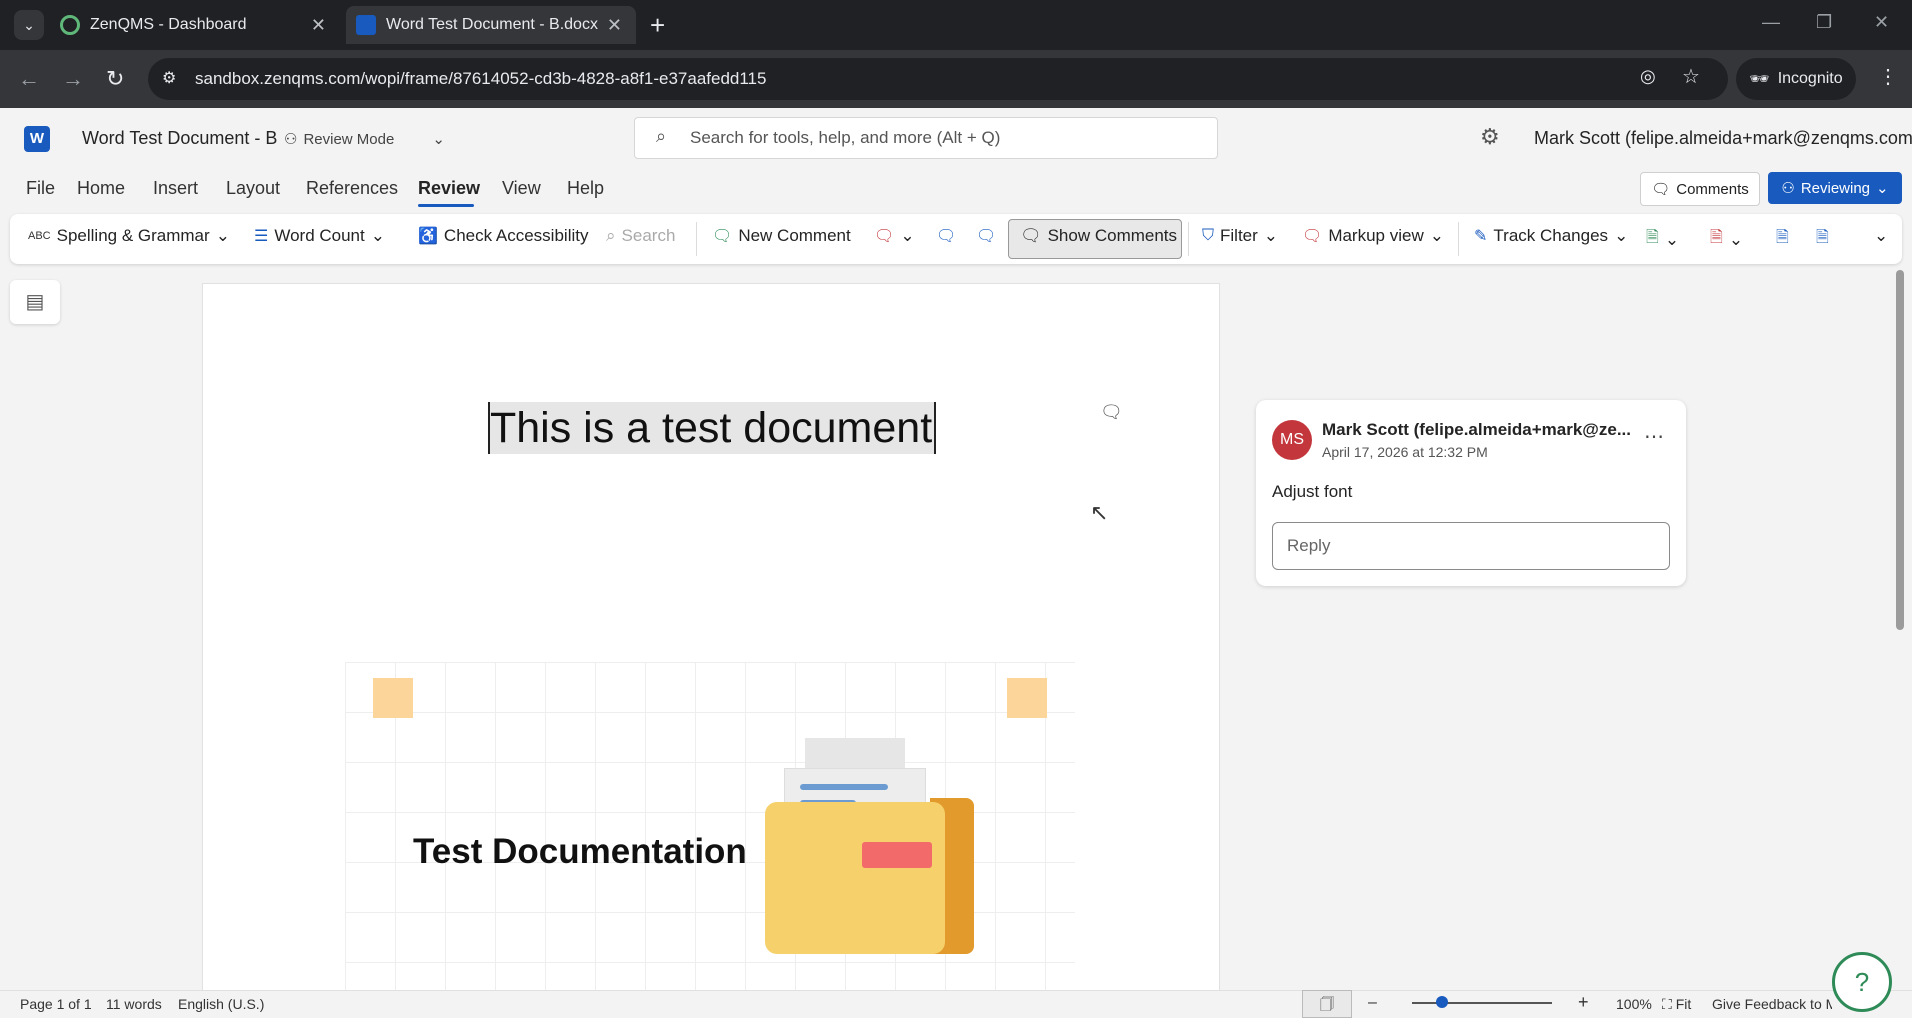 The image size is (1912, 1018). What do you see at coordinates (1312, 236) in the screenshot?
I see `markup-icon: 🗨` at bounding box center [1312, 236].